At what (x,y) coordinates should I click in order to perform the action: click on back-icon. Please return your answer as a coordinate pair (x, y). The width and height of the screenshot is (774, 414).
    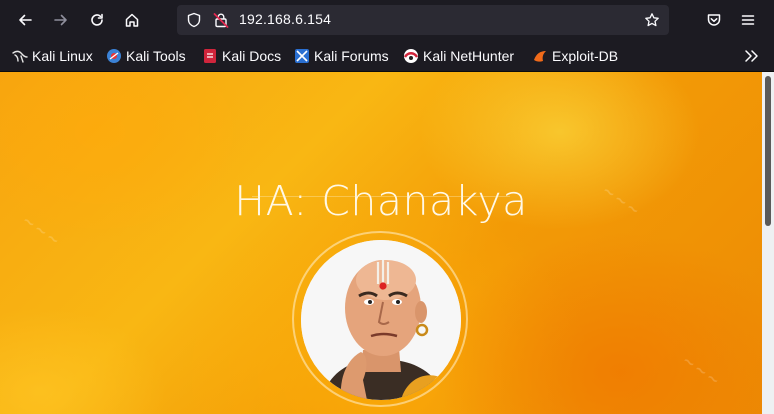
    Looking at the image, I should click on (25, 20).